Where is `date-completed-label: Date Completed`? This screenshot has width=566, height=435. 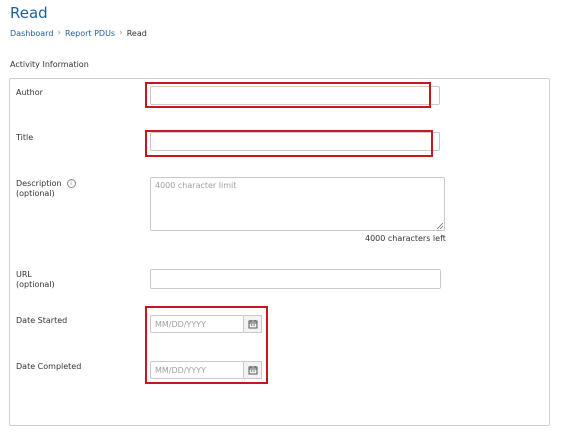
date-completed-label: Date Completed is located at coordinates (49, 366).